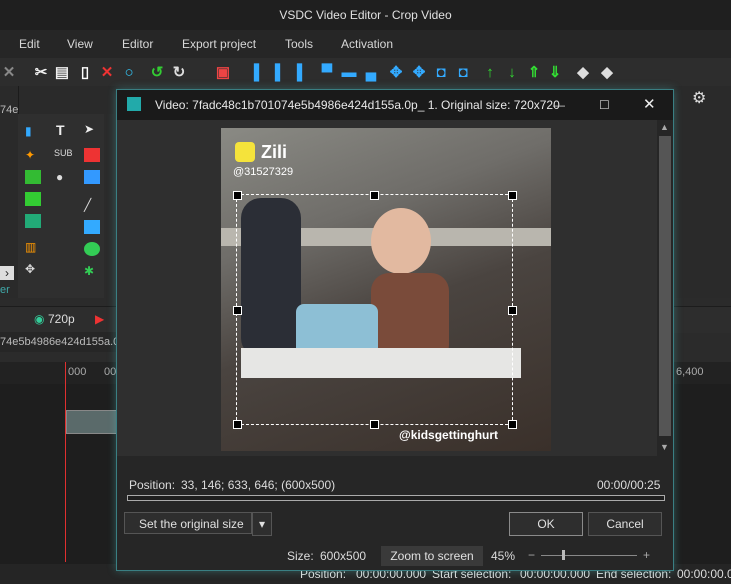  What do you see at coordinates (699, 98) in the screenshot?
I see `settings-icon: ⚙` at bounding box center [699, 98].